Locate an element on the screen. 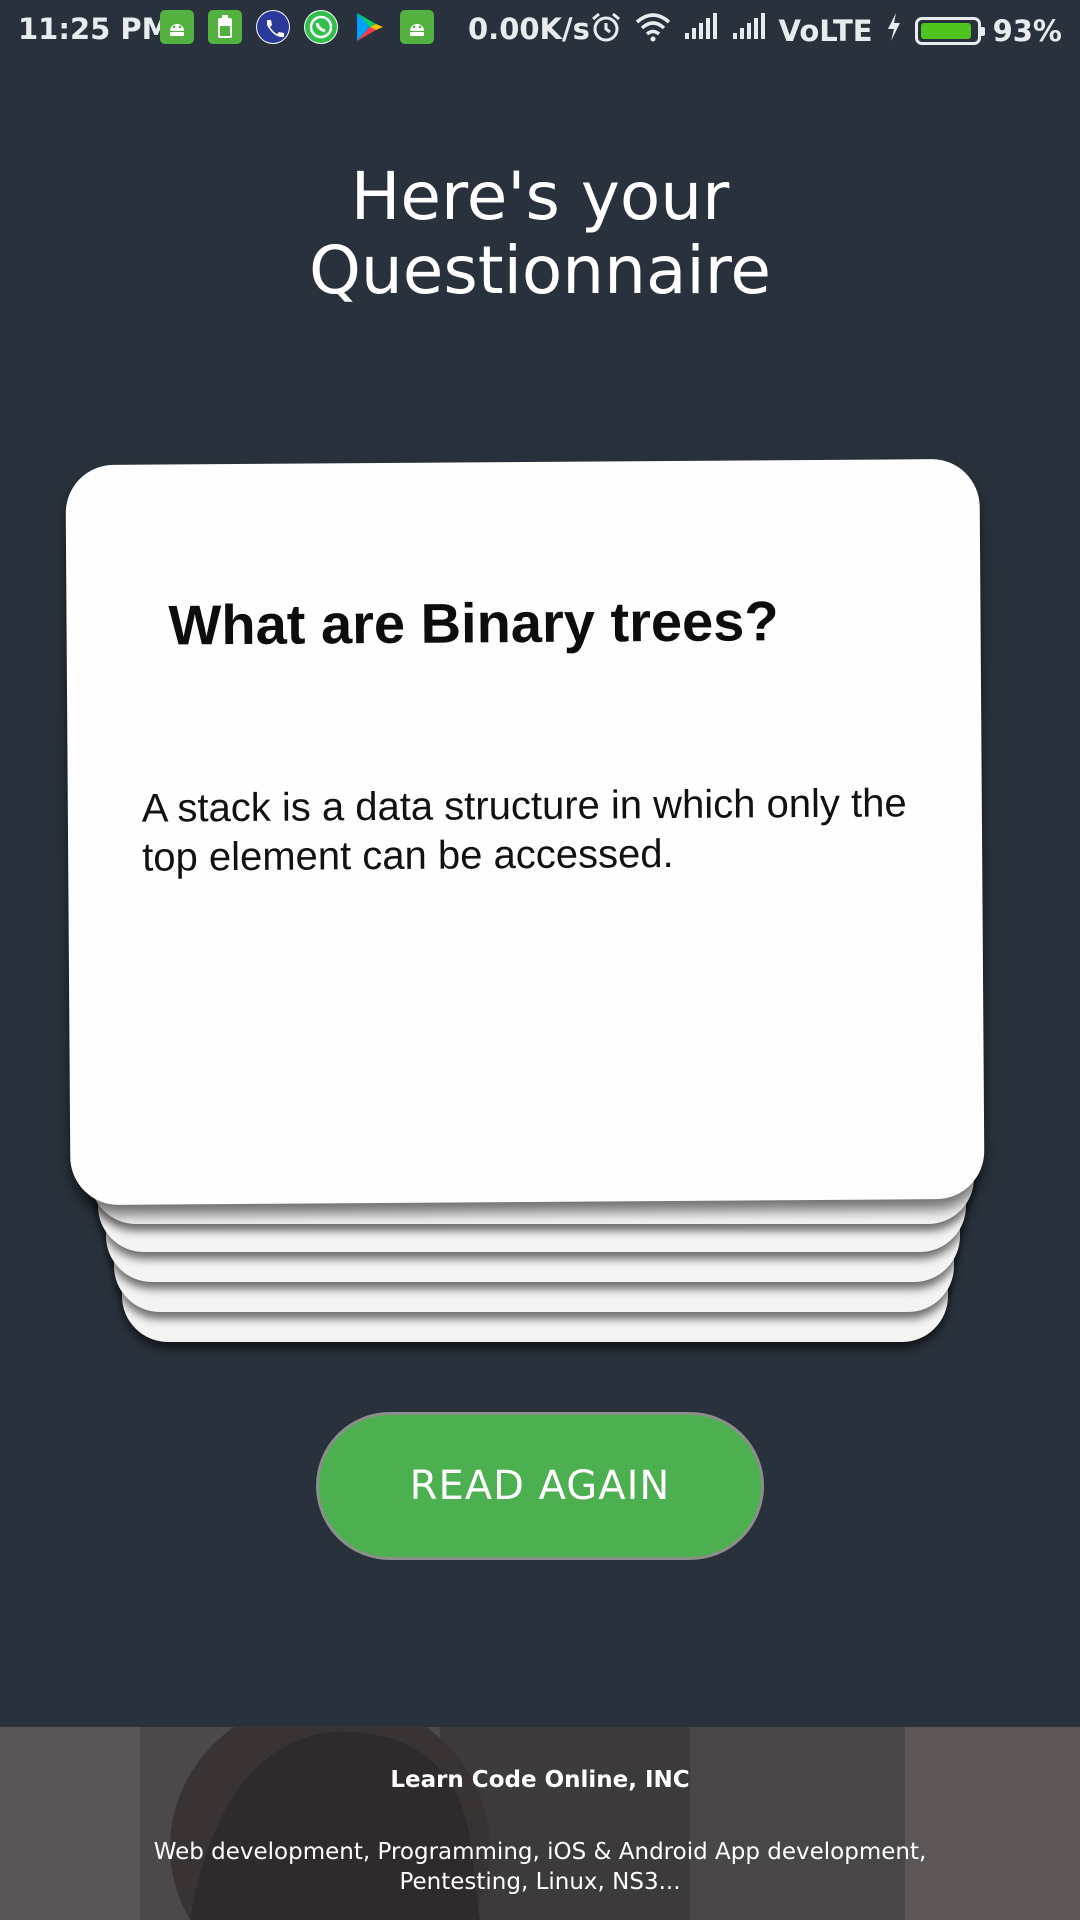 The image size is (1080, 1920). question-text: What are Binary trees? is located at coordinates (473, 623).